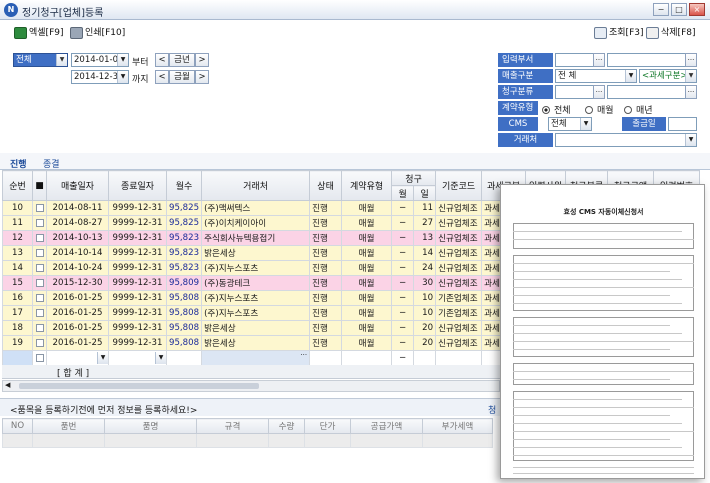  Describe the element at coordinates (97, 33) in the screenshot. I see `print-button: 인쇄[F10]` at that location.